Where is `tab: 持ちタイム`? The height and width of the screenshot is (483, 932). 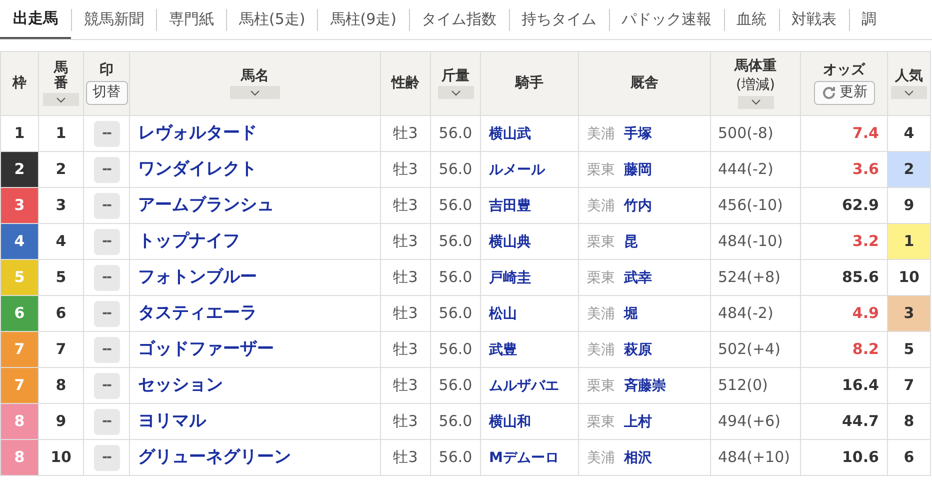
tab: 持ちタイム is located at coordinates (559, 19).